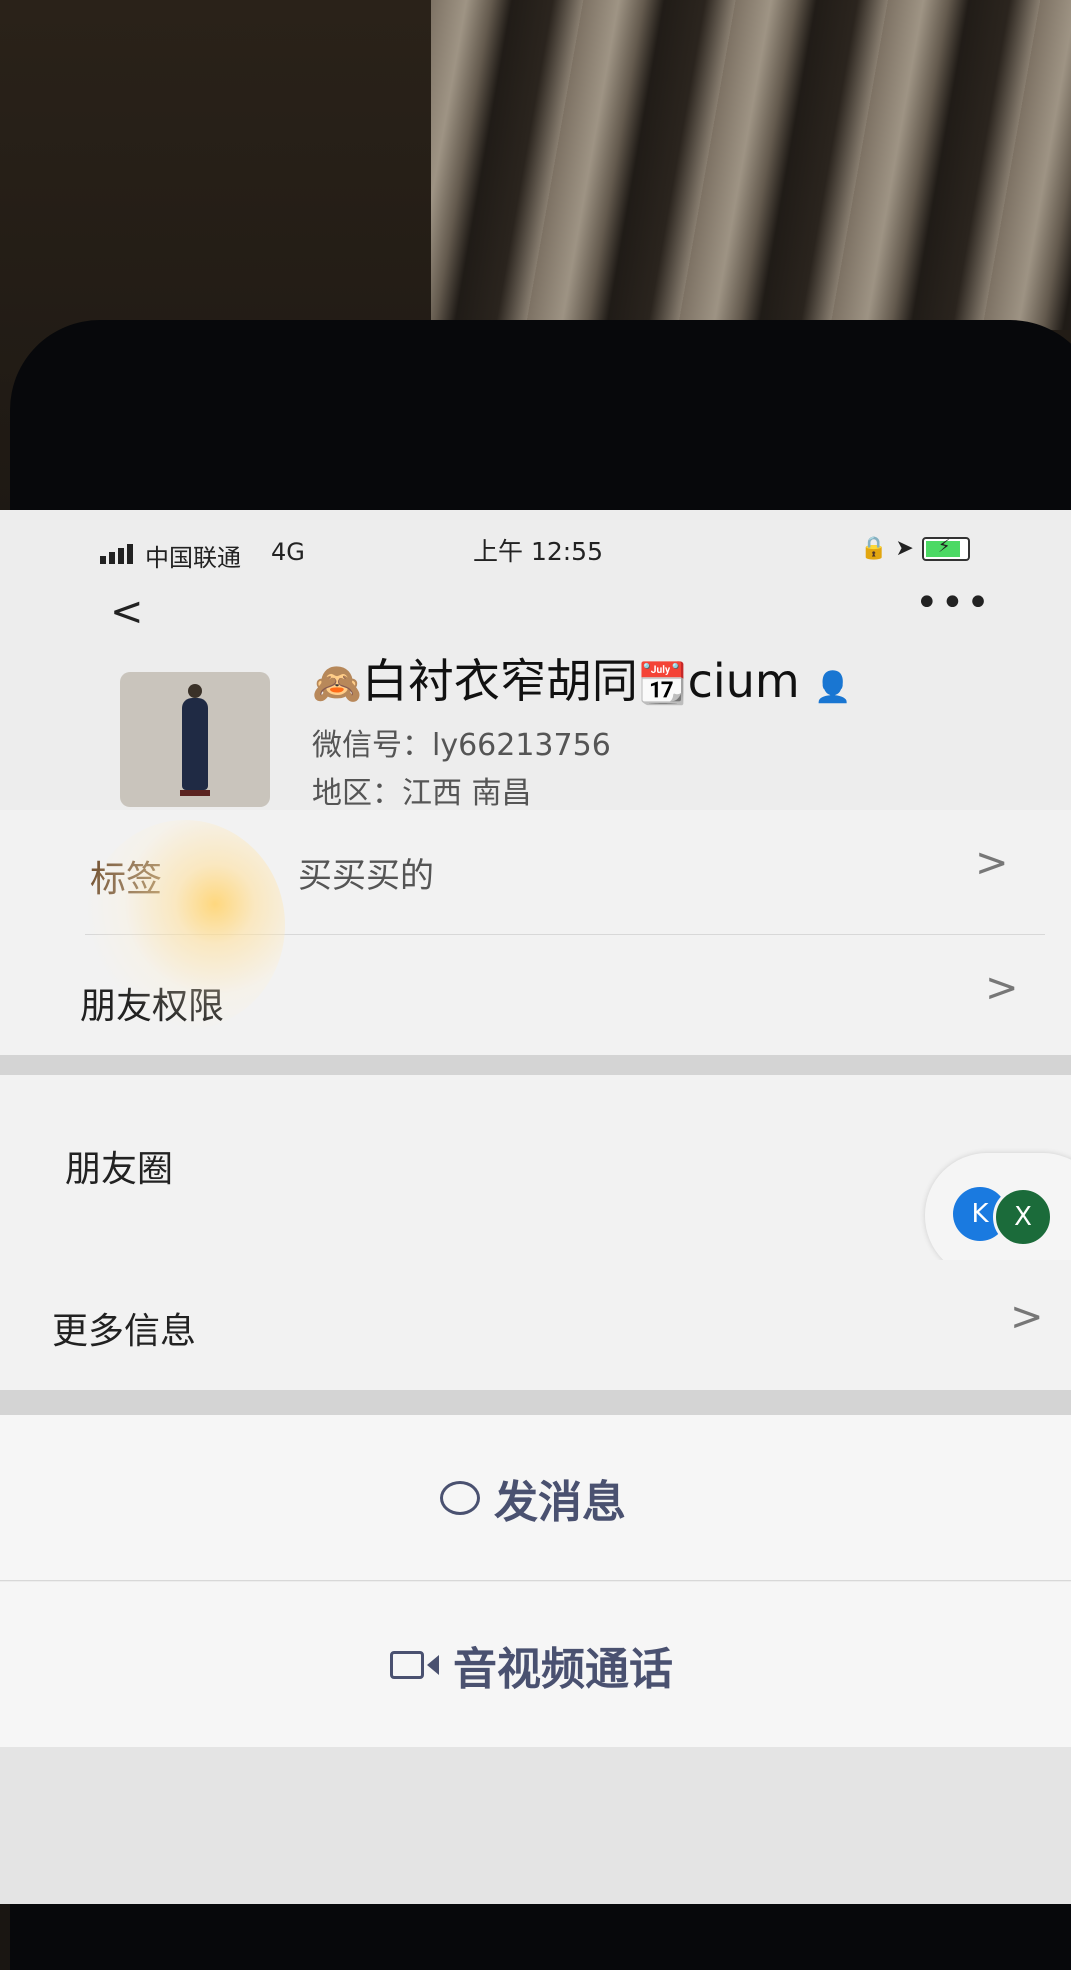 This screenshot has width=1071, height=1970. I want to click on background-curtain, so click(751, 165).